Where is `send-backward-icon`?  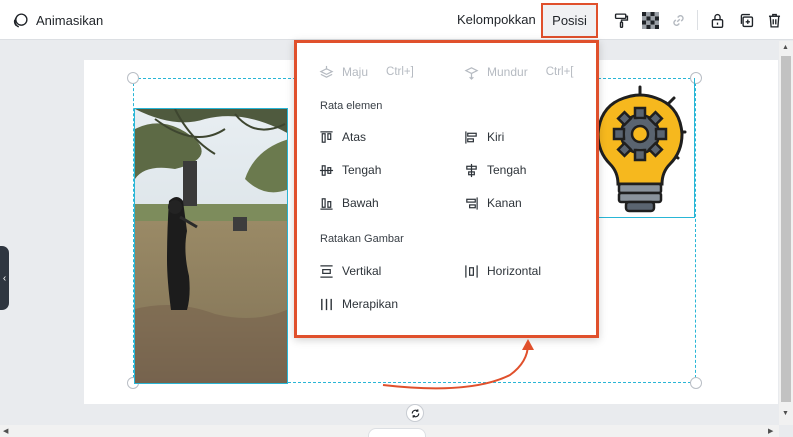
send-backward-icon is located at coordinates (471, 73).